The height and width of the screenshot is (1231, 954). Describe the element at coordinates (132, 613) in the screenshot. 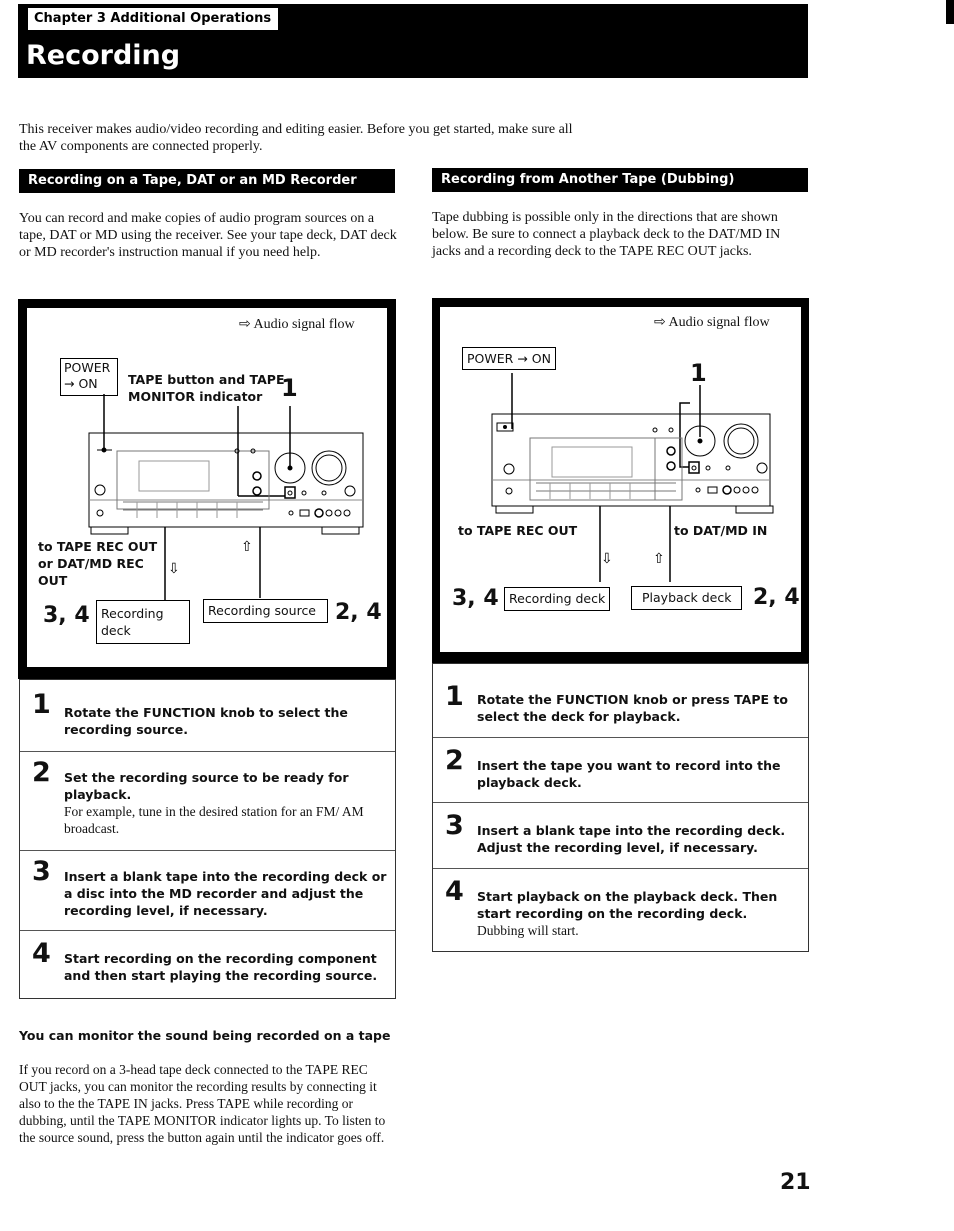

I see `recording-deck-line1: Recording` at that location.